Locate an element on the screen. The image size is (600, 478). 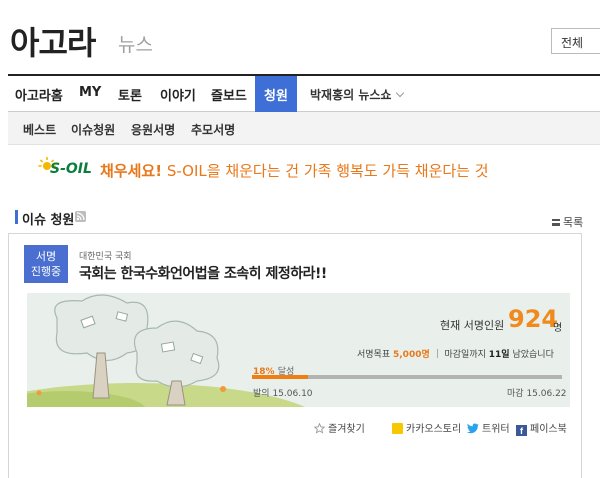
end-date-value: 15.06.22 is located at coordinates (546, 394).